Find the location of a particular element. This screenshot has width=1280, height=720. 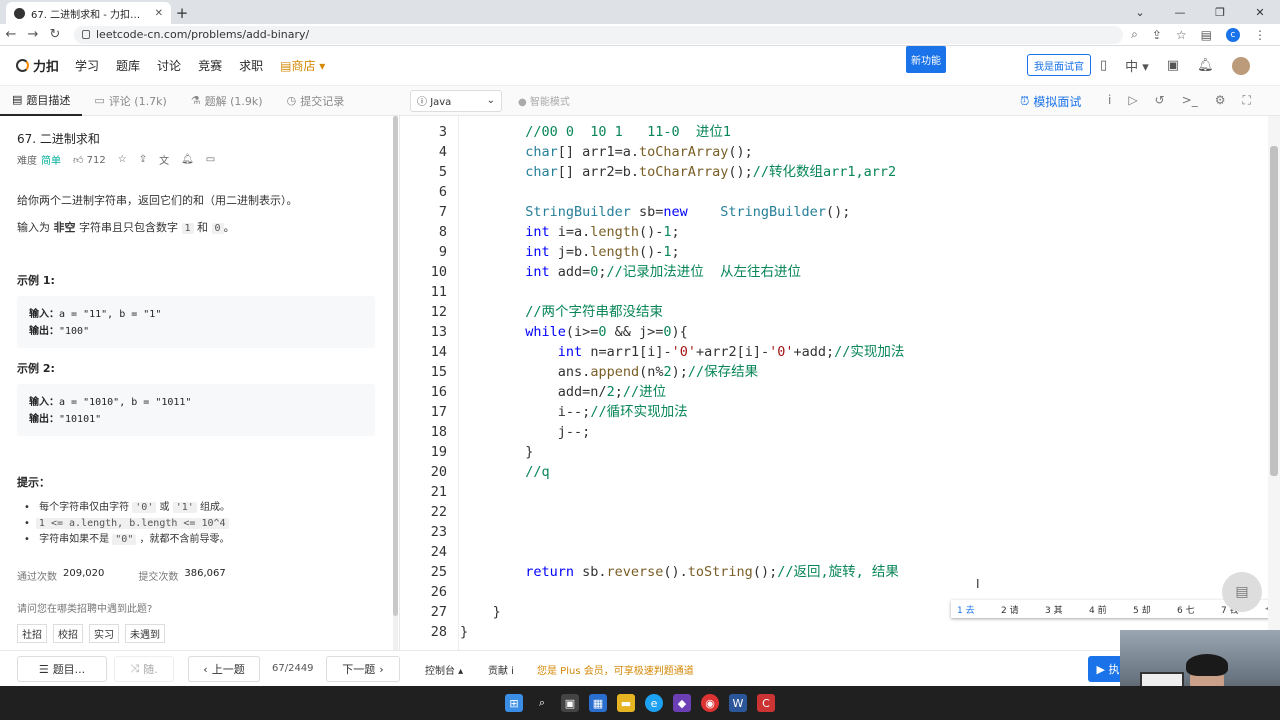

console-toggle: 控制台 ▴ is located at coordinates (444, 669).